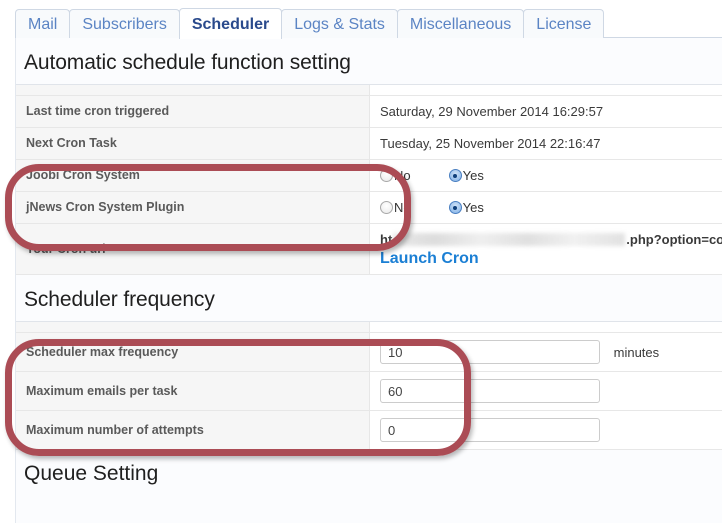 Image resolution: width=722 pixels, height=523 pixels. What do you see at coordinates (460, 23) in the screenshot?
I see `tab-miscellaneous: Miscellaneous` at bounding box center [460, 23].